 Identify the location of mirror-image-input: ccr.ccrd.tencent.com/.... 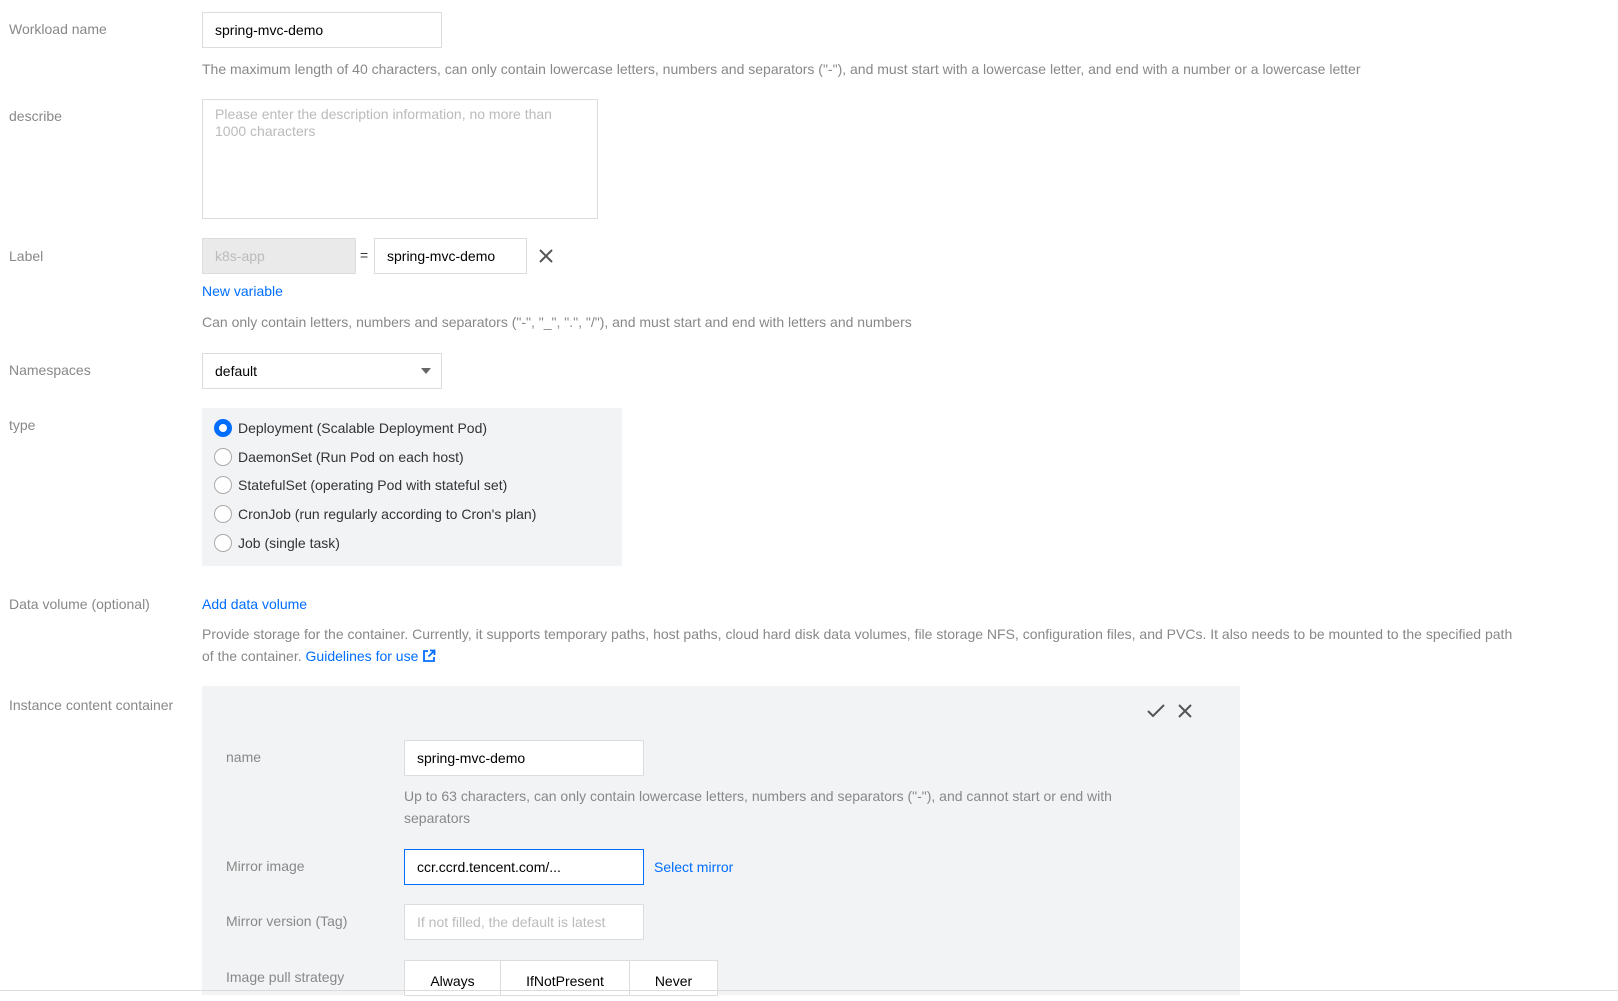
(524, 867).